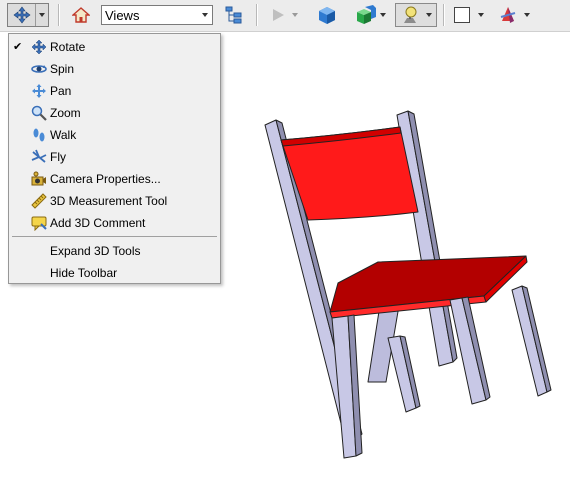 The height and width of the screenshot is (479, 570). I want to click on background-color-button, so click(469, 15).